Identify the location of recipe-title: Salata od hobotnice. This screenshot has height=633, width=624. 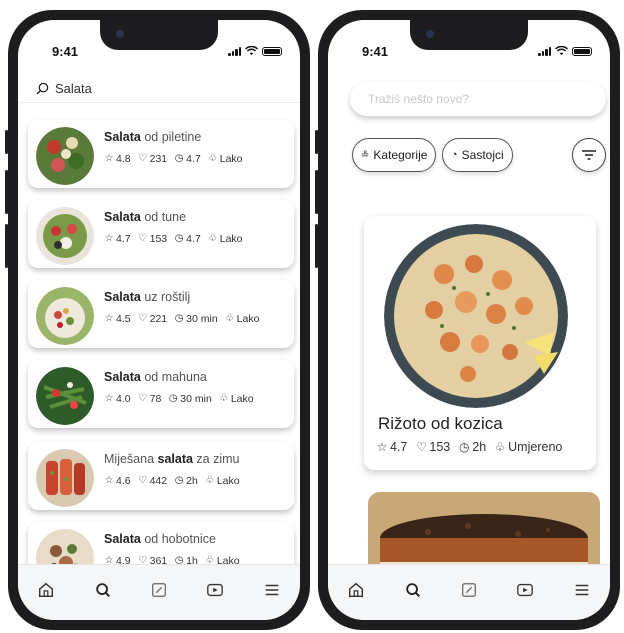
(160, 539).